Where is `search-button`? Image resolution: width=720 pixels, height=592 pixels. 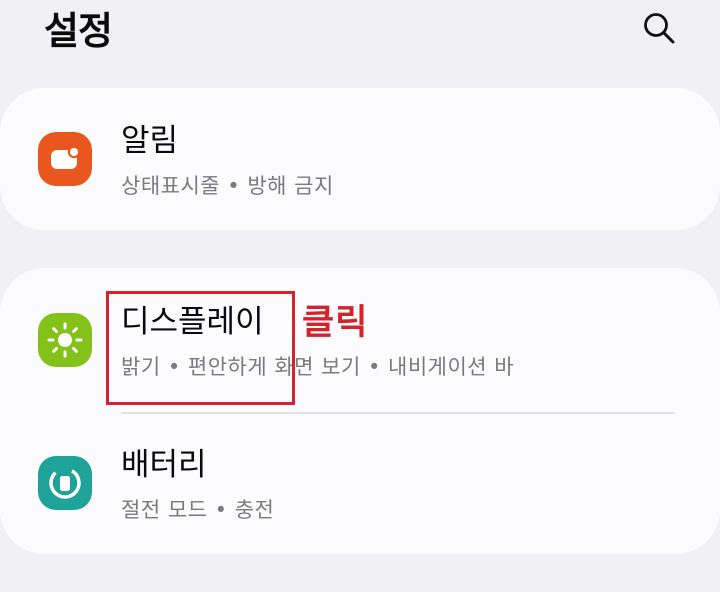 search-button is located at coordinates (659, 30).